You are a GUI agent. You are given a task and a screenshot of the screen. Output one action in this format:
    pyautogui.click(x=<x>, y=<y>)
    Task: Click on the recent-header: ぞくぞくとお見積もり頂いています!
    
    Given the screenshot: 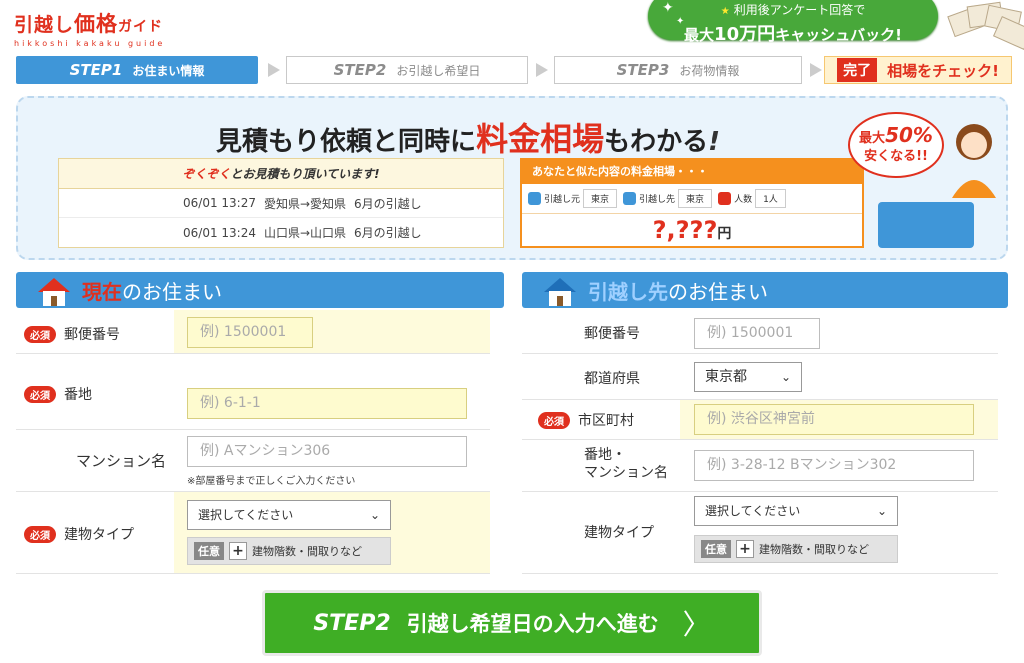 What is the action you would take?
    pyautogui.click(x=281, y=174)
    